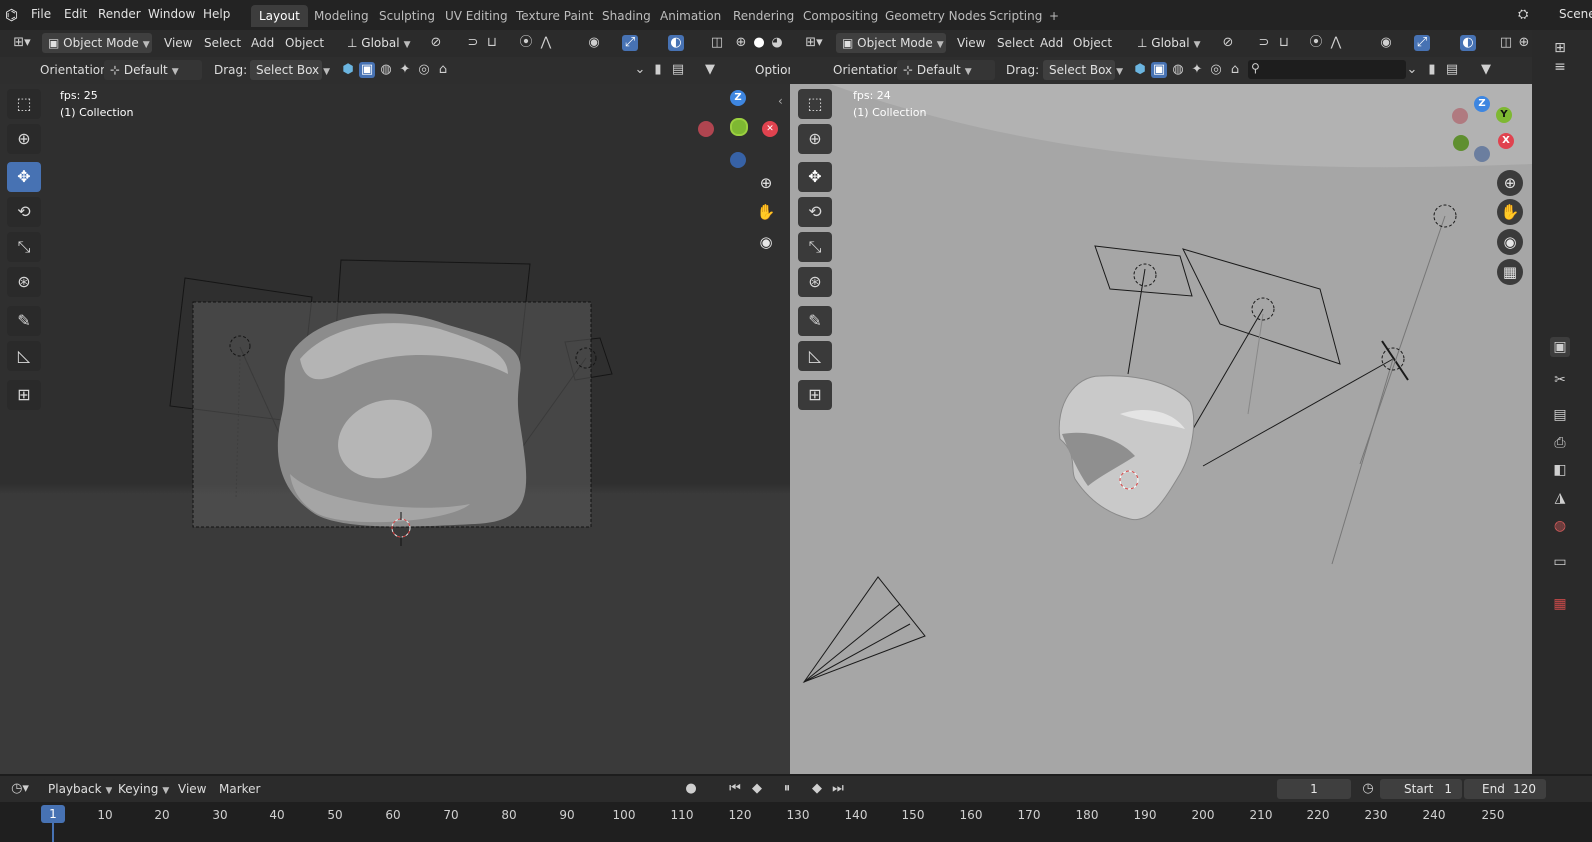 This screenshot has height=842, width=1592. I want to click on play-pause-icon: ⏸, so click(787, 789).